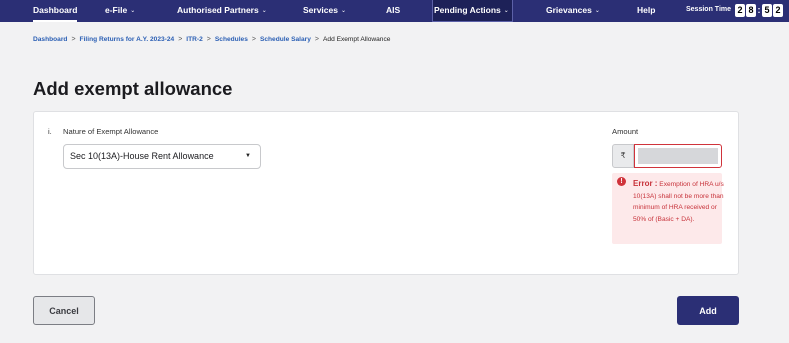 Image resolution: width=789 pixels, height=343 pixels. Describe the element at coordinates (133, 88) in the screenshot. I see `page-title: Add exempt allowance` at that location.